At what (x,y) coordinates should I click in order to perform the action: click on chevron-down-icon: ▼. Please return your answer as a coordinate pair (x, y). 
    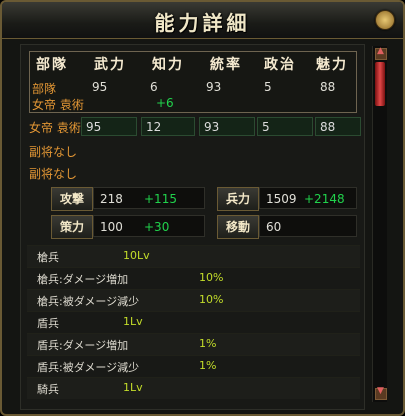
    Looking at the image, I should click on (380, 391).